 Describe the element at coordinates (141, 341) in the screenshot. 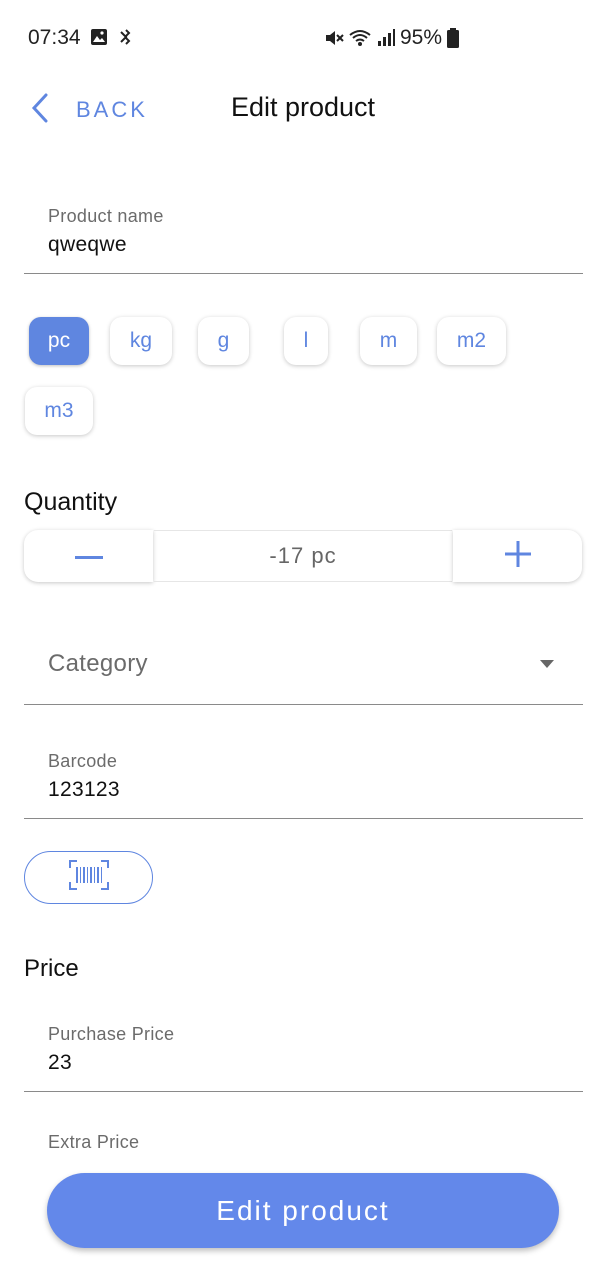

I see `unit-chip-kg: kg` at that location.